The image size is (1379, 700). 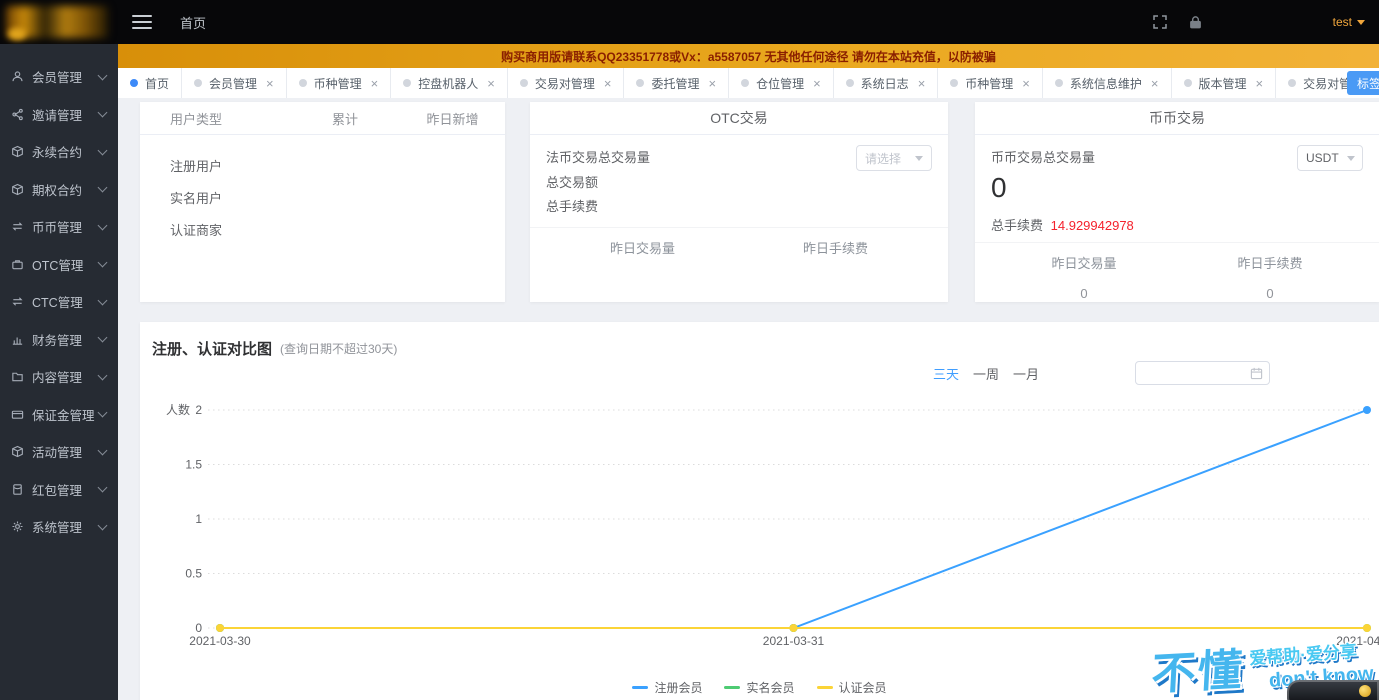 I want to click on tab-label: 币种管理, so click(x=989, y=83).